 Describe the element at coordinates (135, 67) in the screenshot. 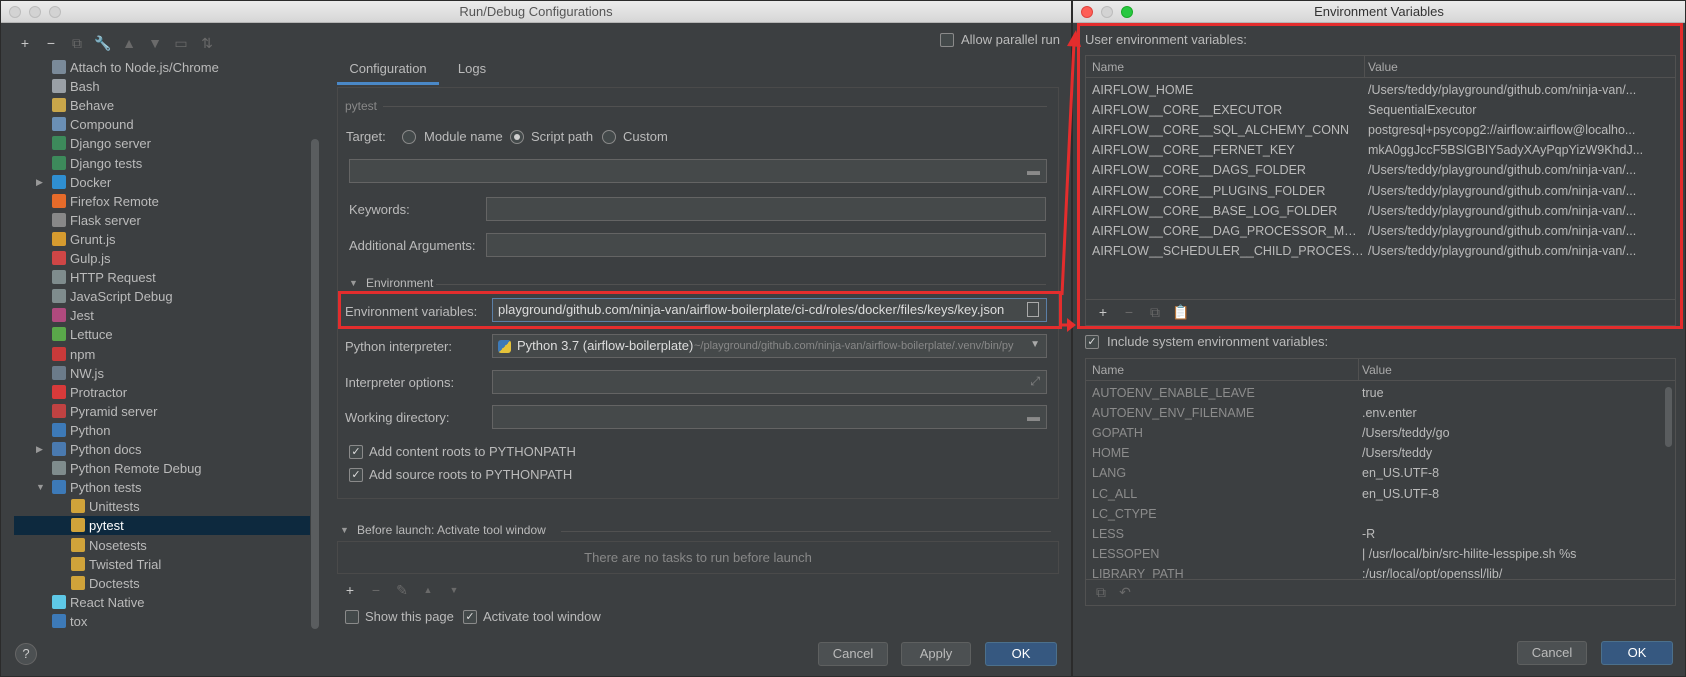

I see `tree-item: Attach to Node.js/Chrome` at that location.